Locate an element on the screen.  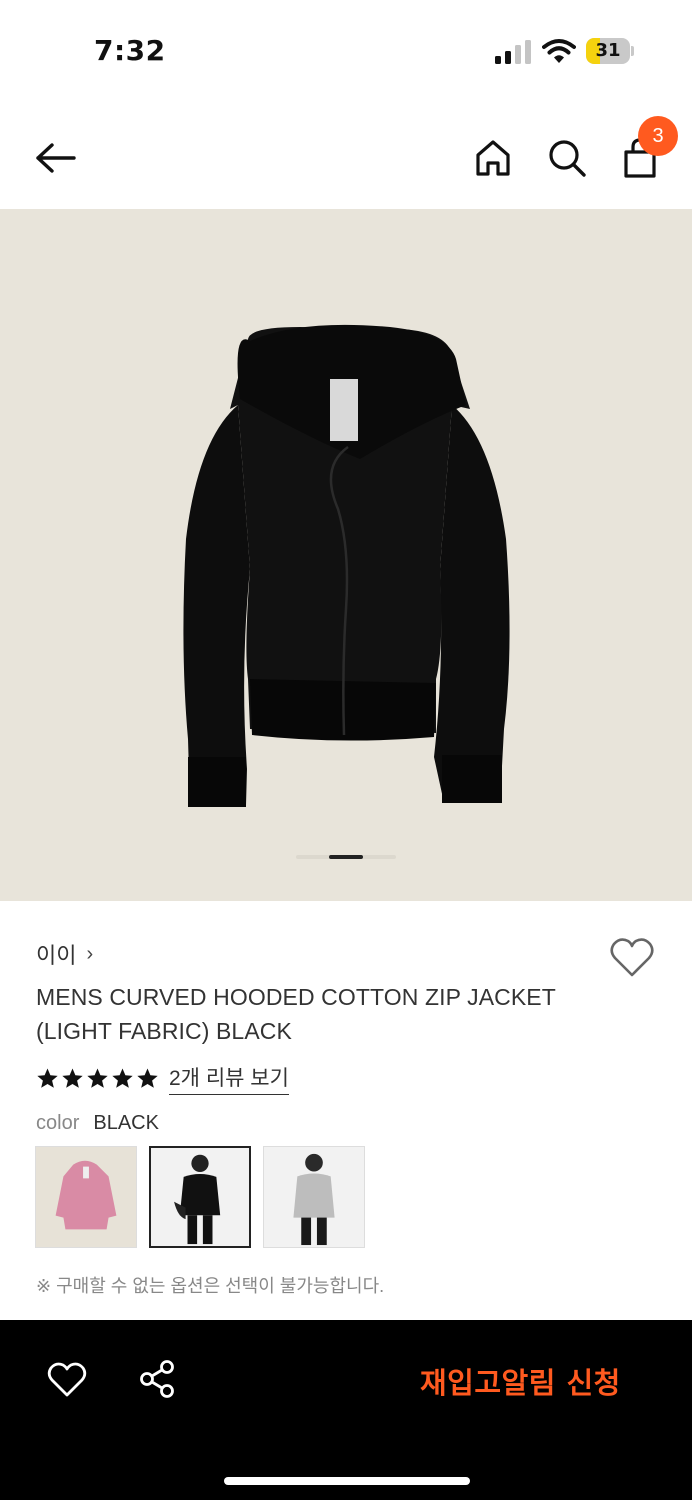
heart-icon is located at coordinates (67, 1379).